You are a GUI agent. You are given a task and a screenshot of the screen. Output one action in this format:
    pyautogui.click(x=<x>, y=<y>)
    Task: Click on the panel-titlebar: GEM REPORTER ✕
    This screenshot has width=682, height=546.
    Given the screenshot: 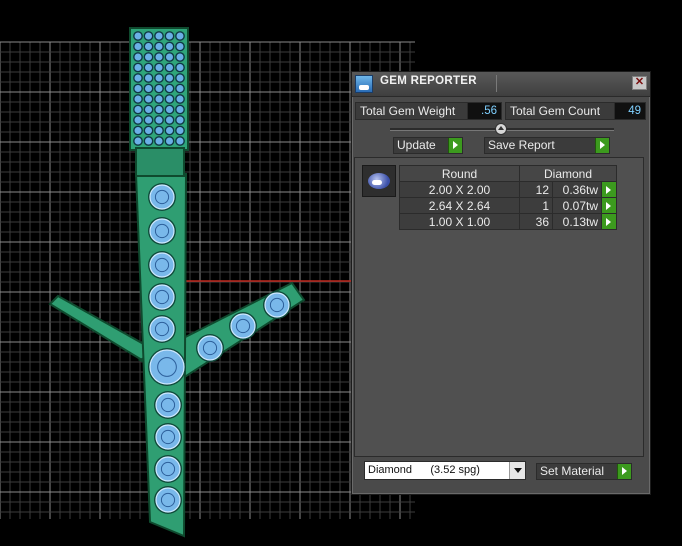 What is the action you would take?
    pyautogui.click(x=501, y=84)
    